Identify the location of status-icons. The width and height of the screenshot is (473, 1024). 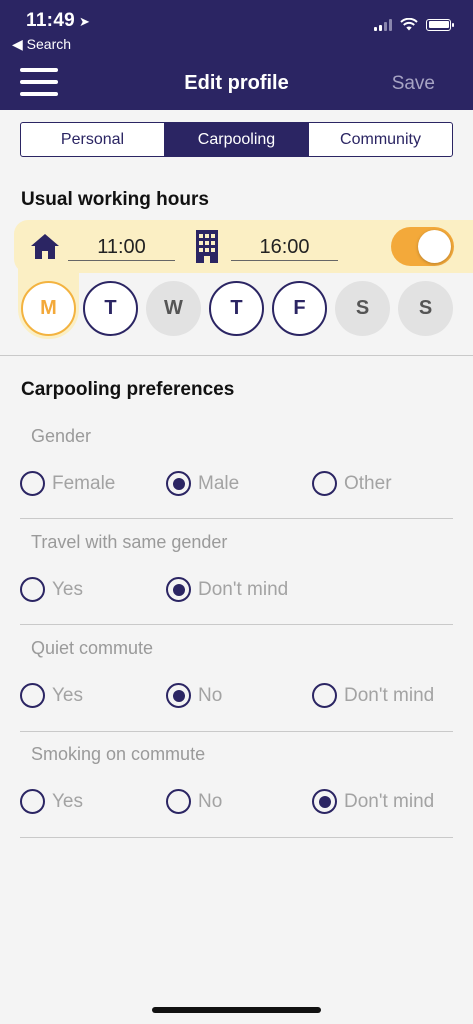
(414, 24).